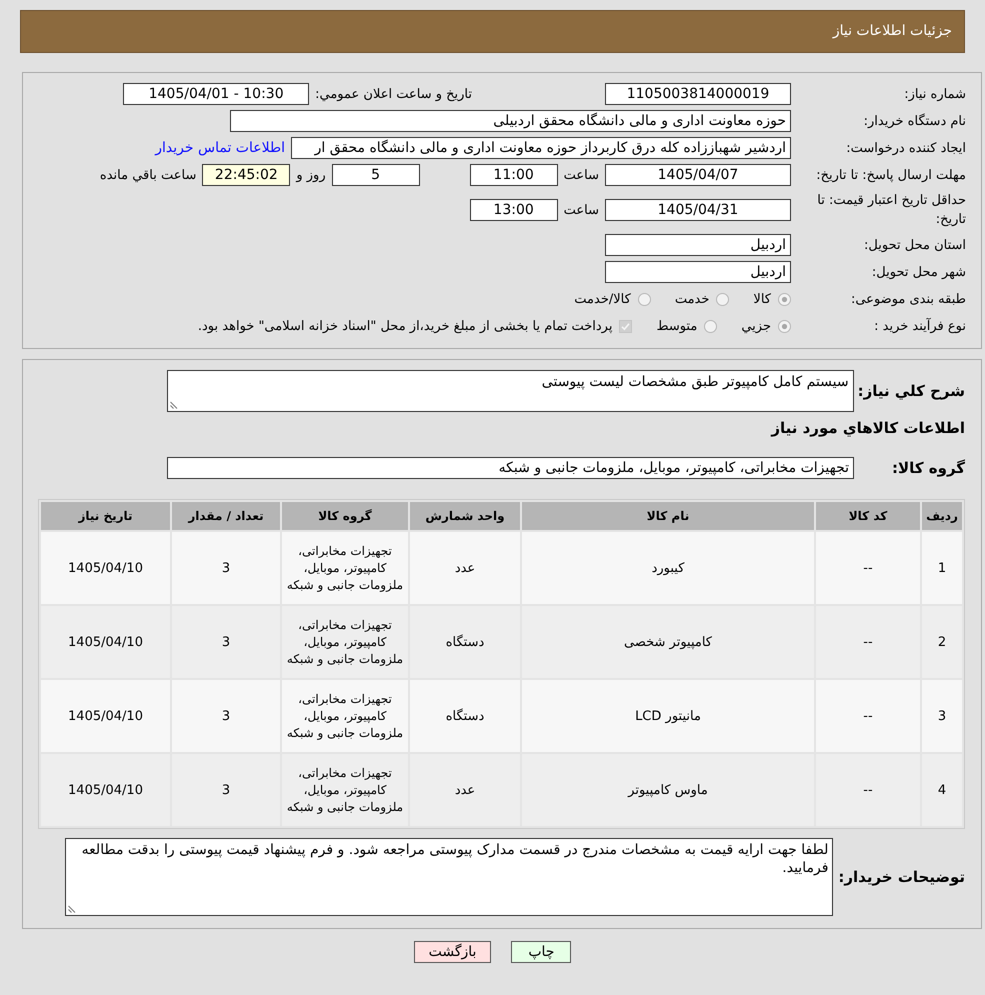  Describe the element at coordinates (914, 245) in the screenshot. I see `field-label: استان محل تحویل:` at that location.